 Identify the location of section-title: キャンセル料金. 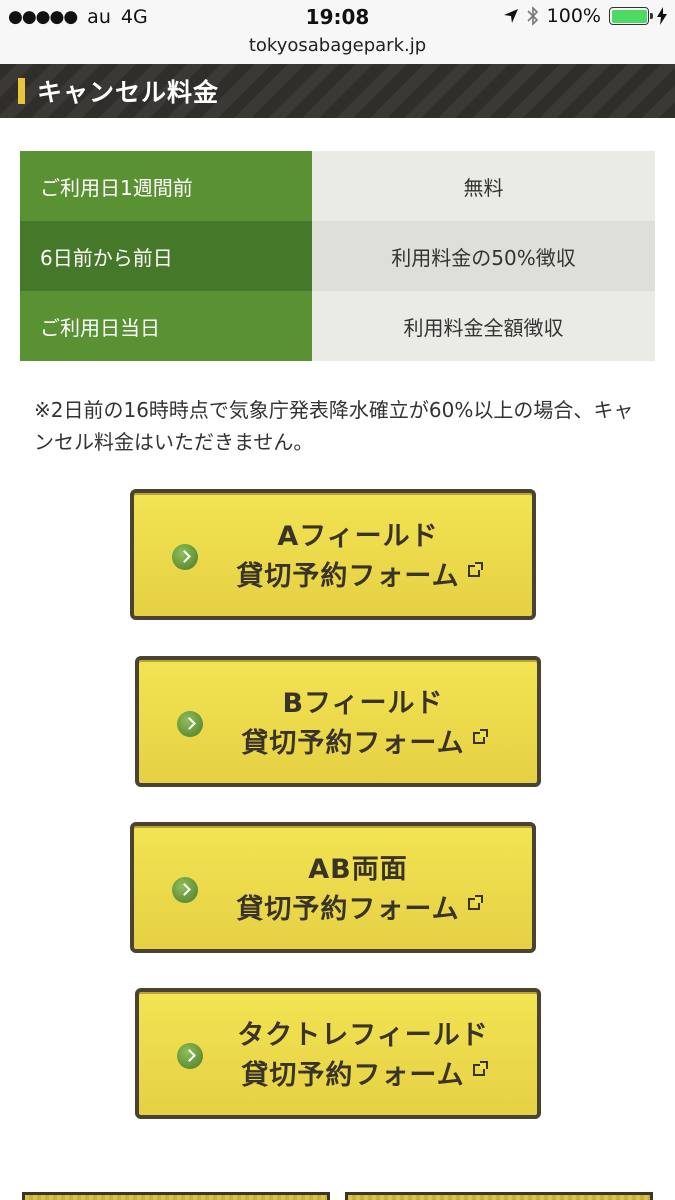
(128, 92).